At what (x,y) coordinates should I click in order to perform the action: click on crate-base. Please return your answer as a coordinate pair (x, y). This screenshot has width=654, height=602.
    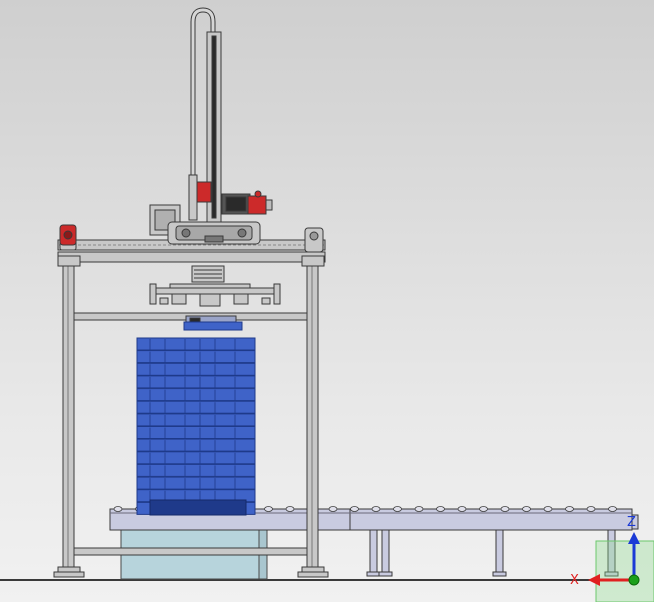
    Looking at the image, I should click on (198, 507).